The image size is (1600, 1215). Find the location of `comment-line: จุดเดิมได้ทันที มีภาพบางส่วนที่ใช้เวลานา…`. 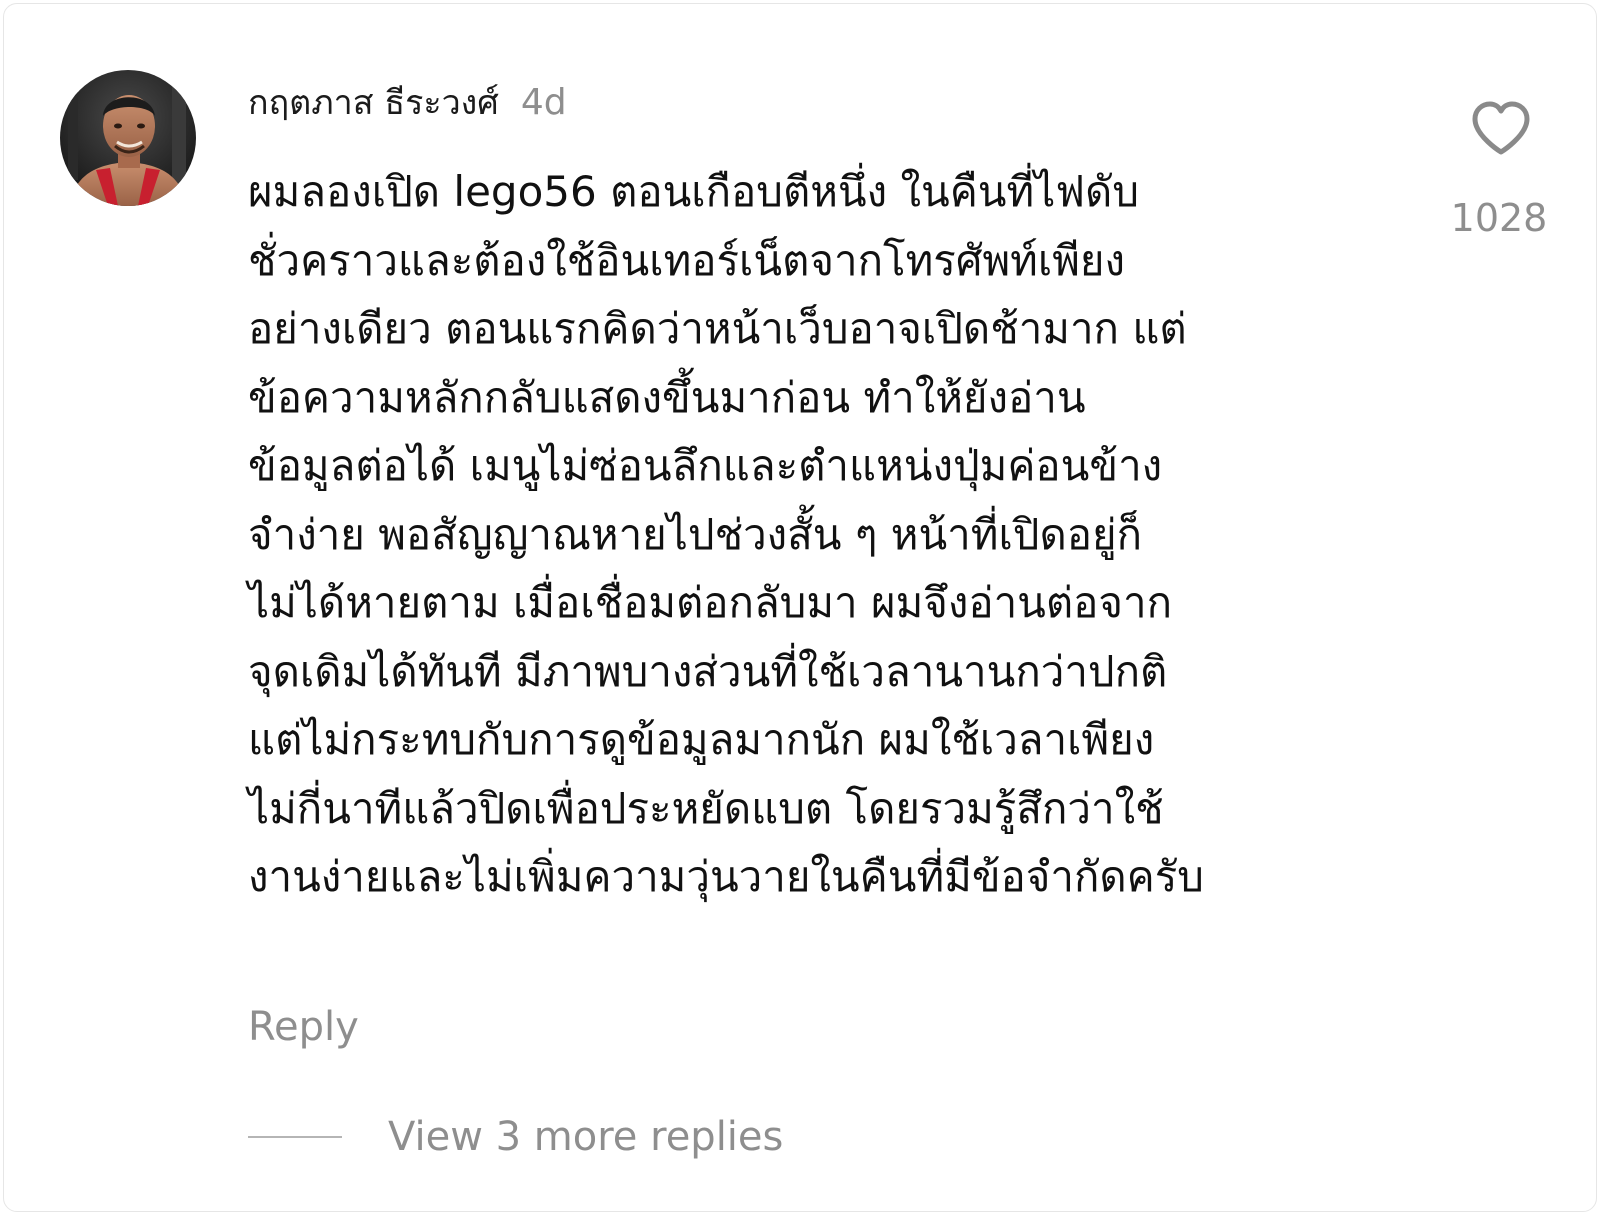

comment-line: จุดเดิมได้ทันที มีภาพบางส่วนที่ใช้เวลานา… is located at coordinates (708, 671).